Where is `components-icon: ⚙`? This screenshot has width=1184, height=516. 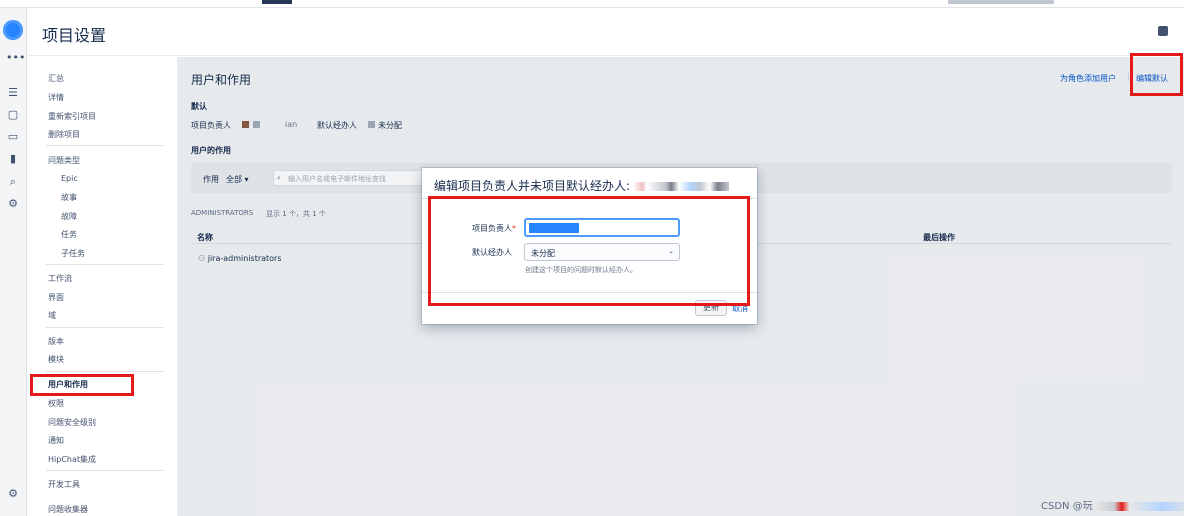
components-icon: ⚙ is located at coordinates (13, 204).